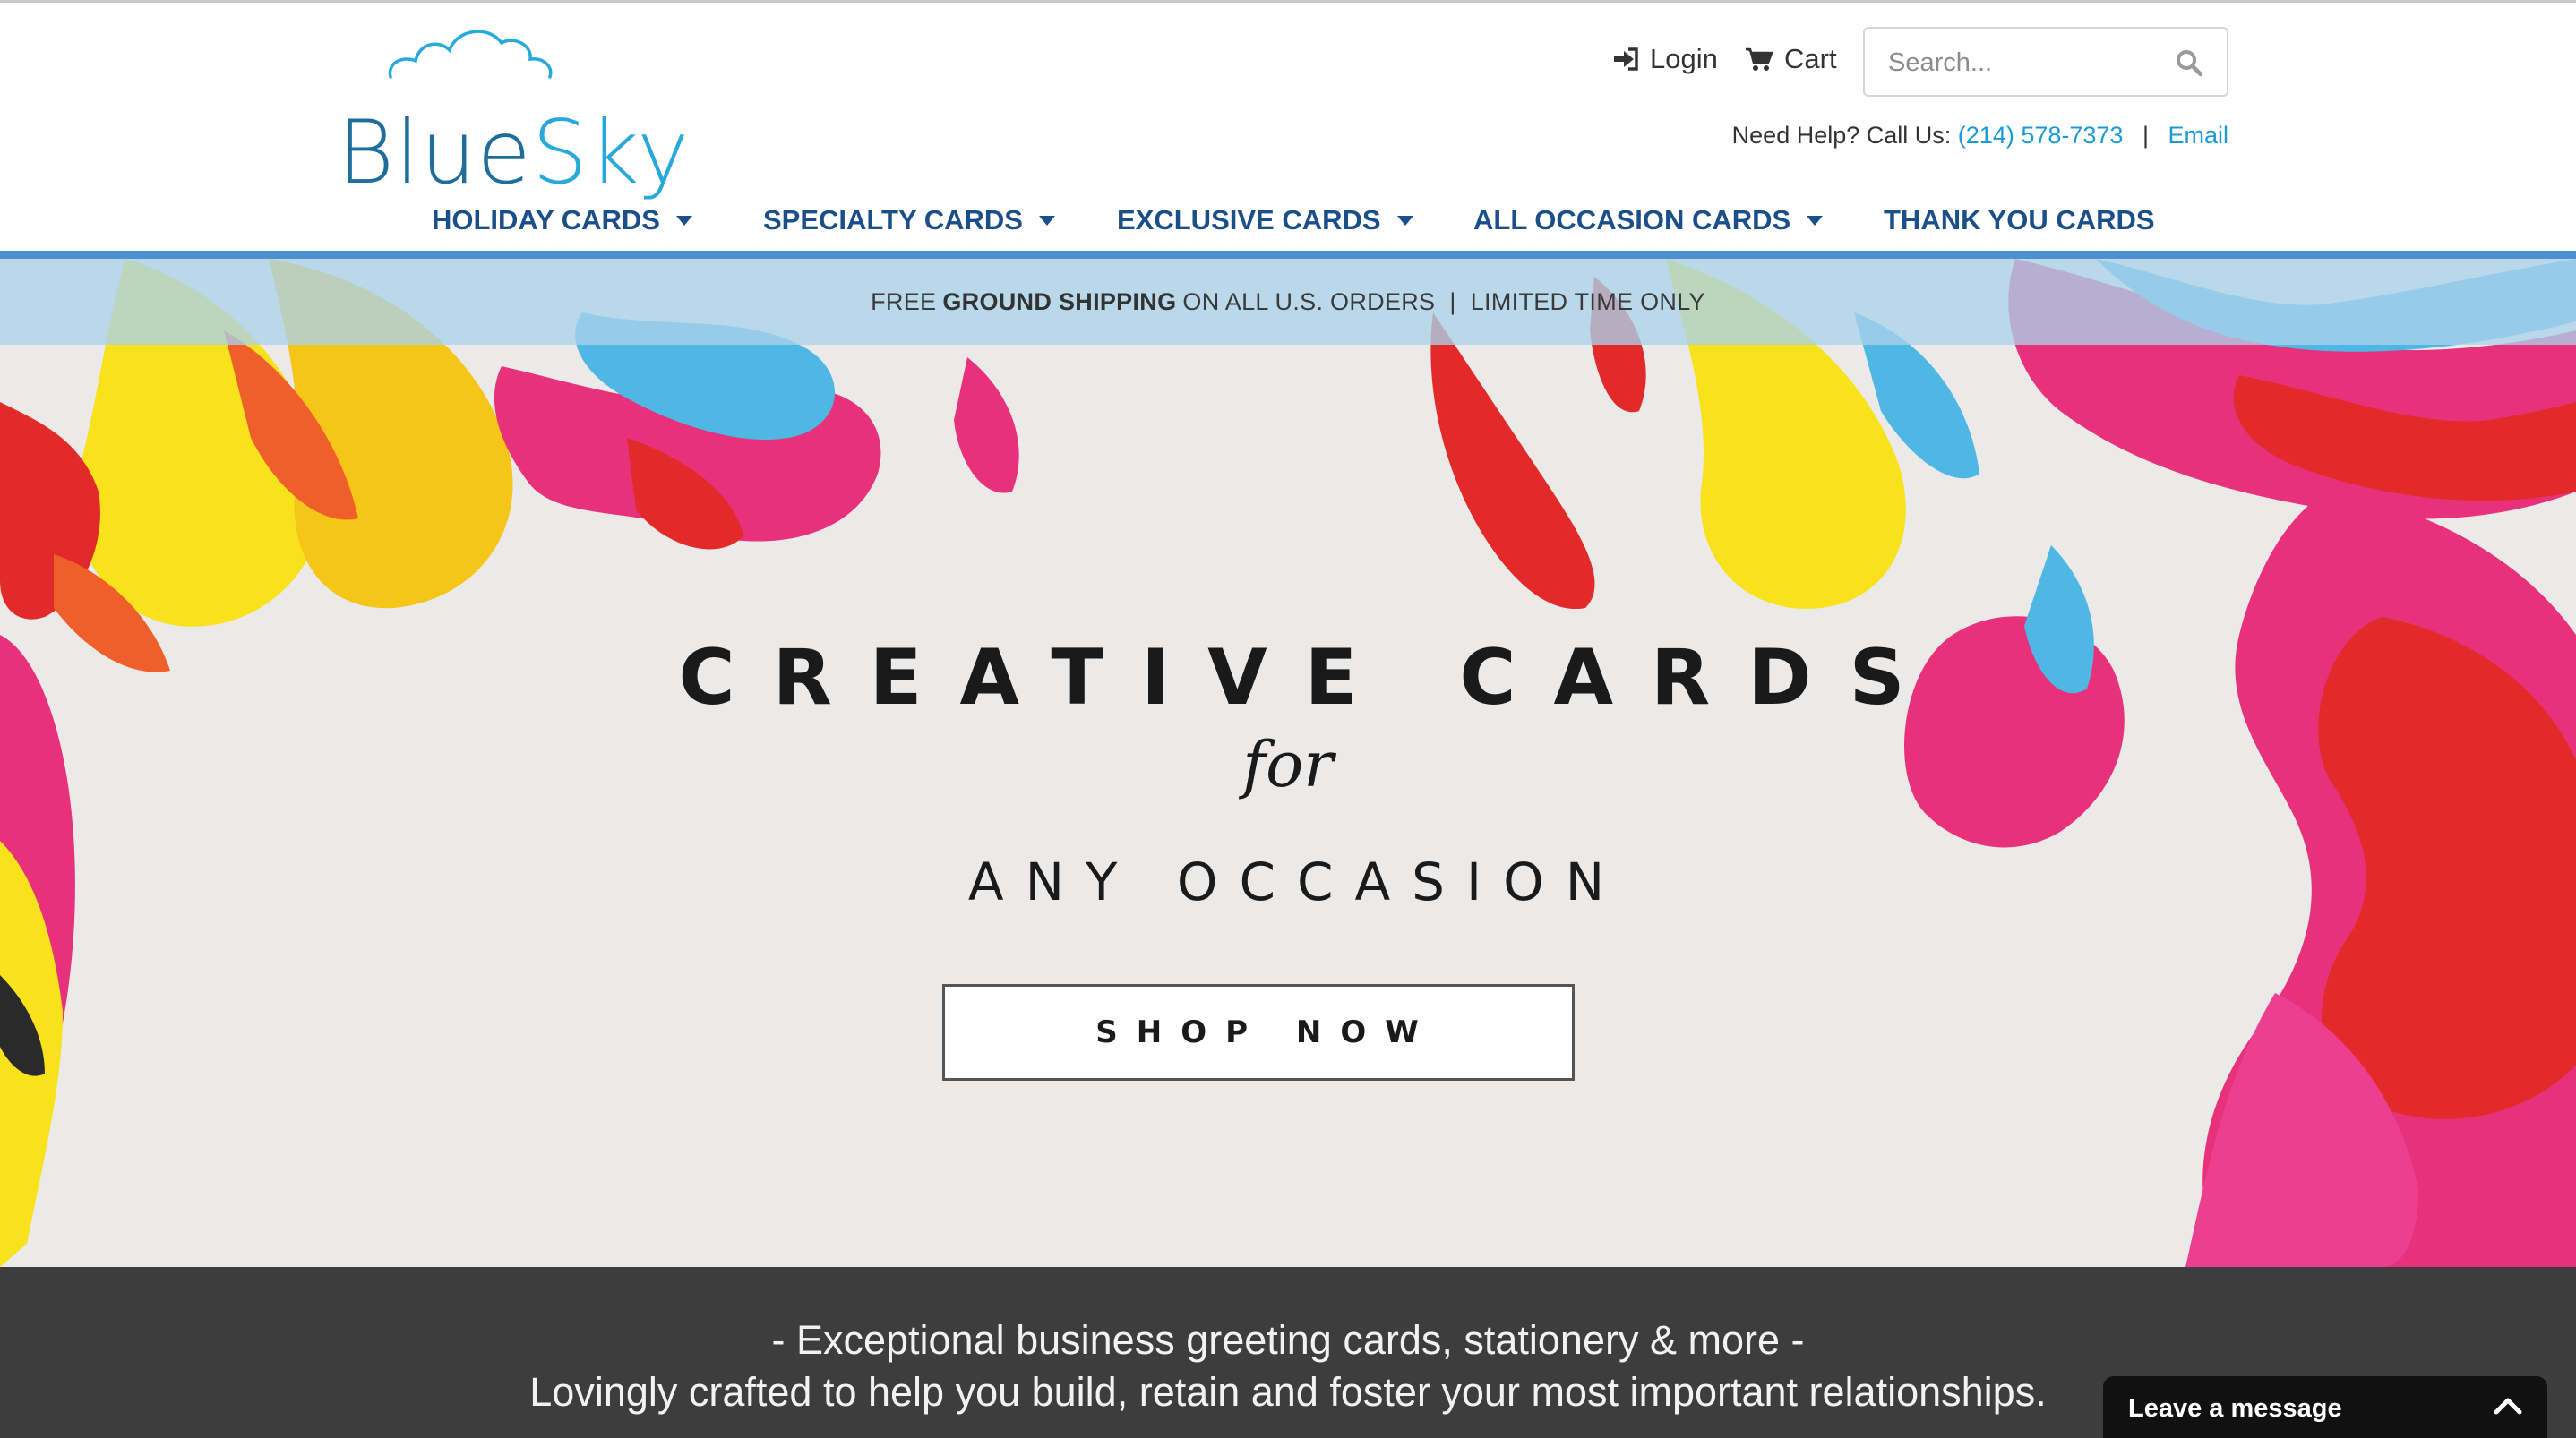 Image resolution: width=2576 pixels, height=1438 pixels. Describe the element at coordinates (1059, 301) in the screenshot. I see `promo-ground-shipping: GROUND SHIPPING` at that location.